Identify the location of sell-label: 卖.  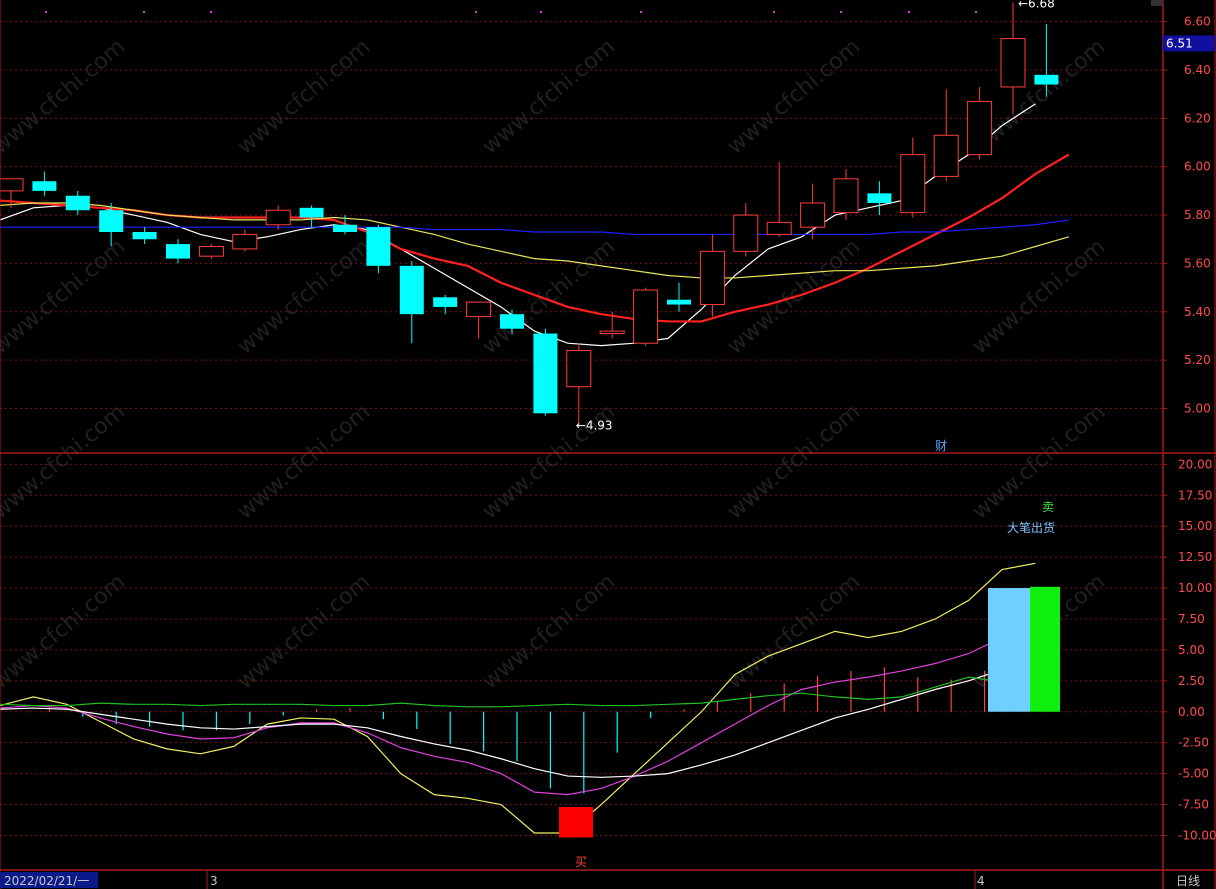
(1048, 507).